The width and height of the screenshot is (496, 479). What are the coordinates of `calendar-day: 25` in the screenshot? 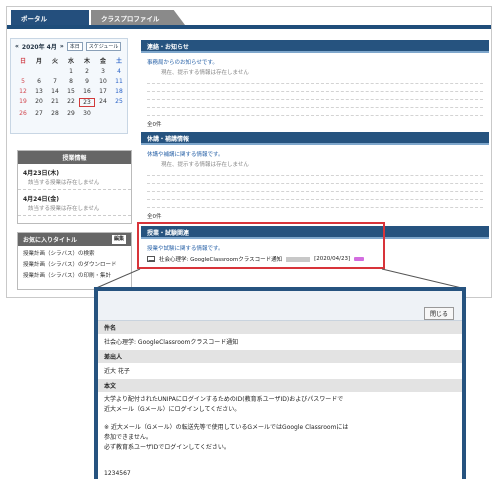 It's located at (119, 102).